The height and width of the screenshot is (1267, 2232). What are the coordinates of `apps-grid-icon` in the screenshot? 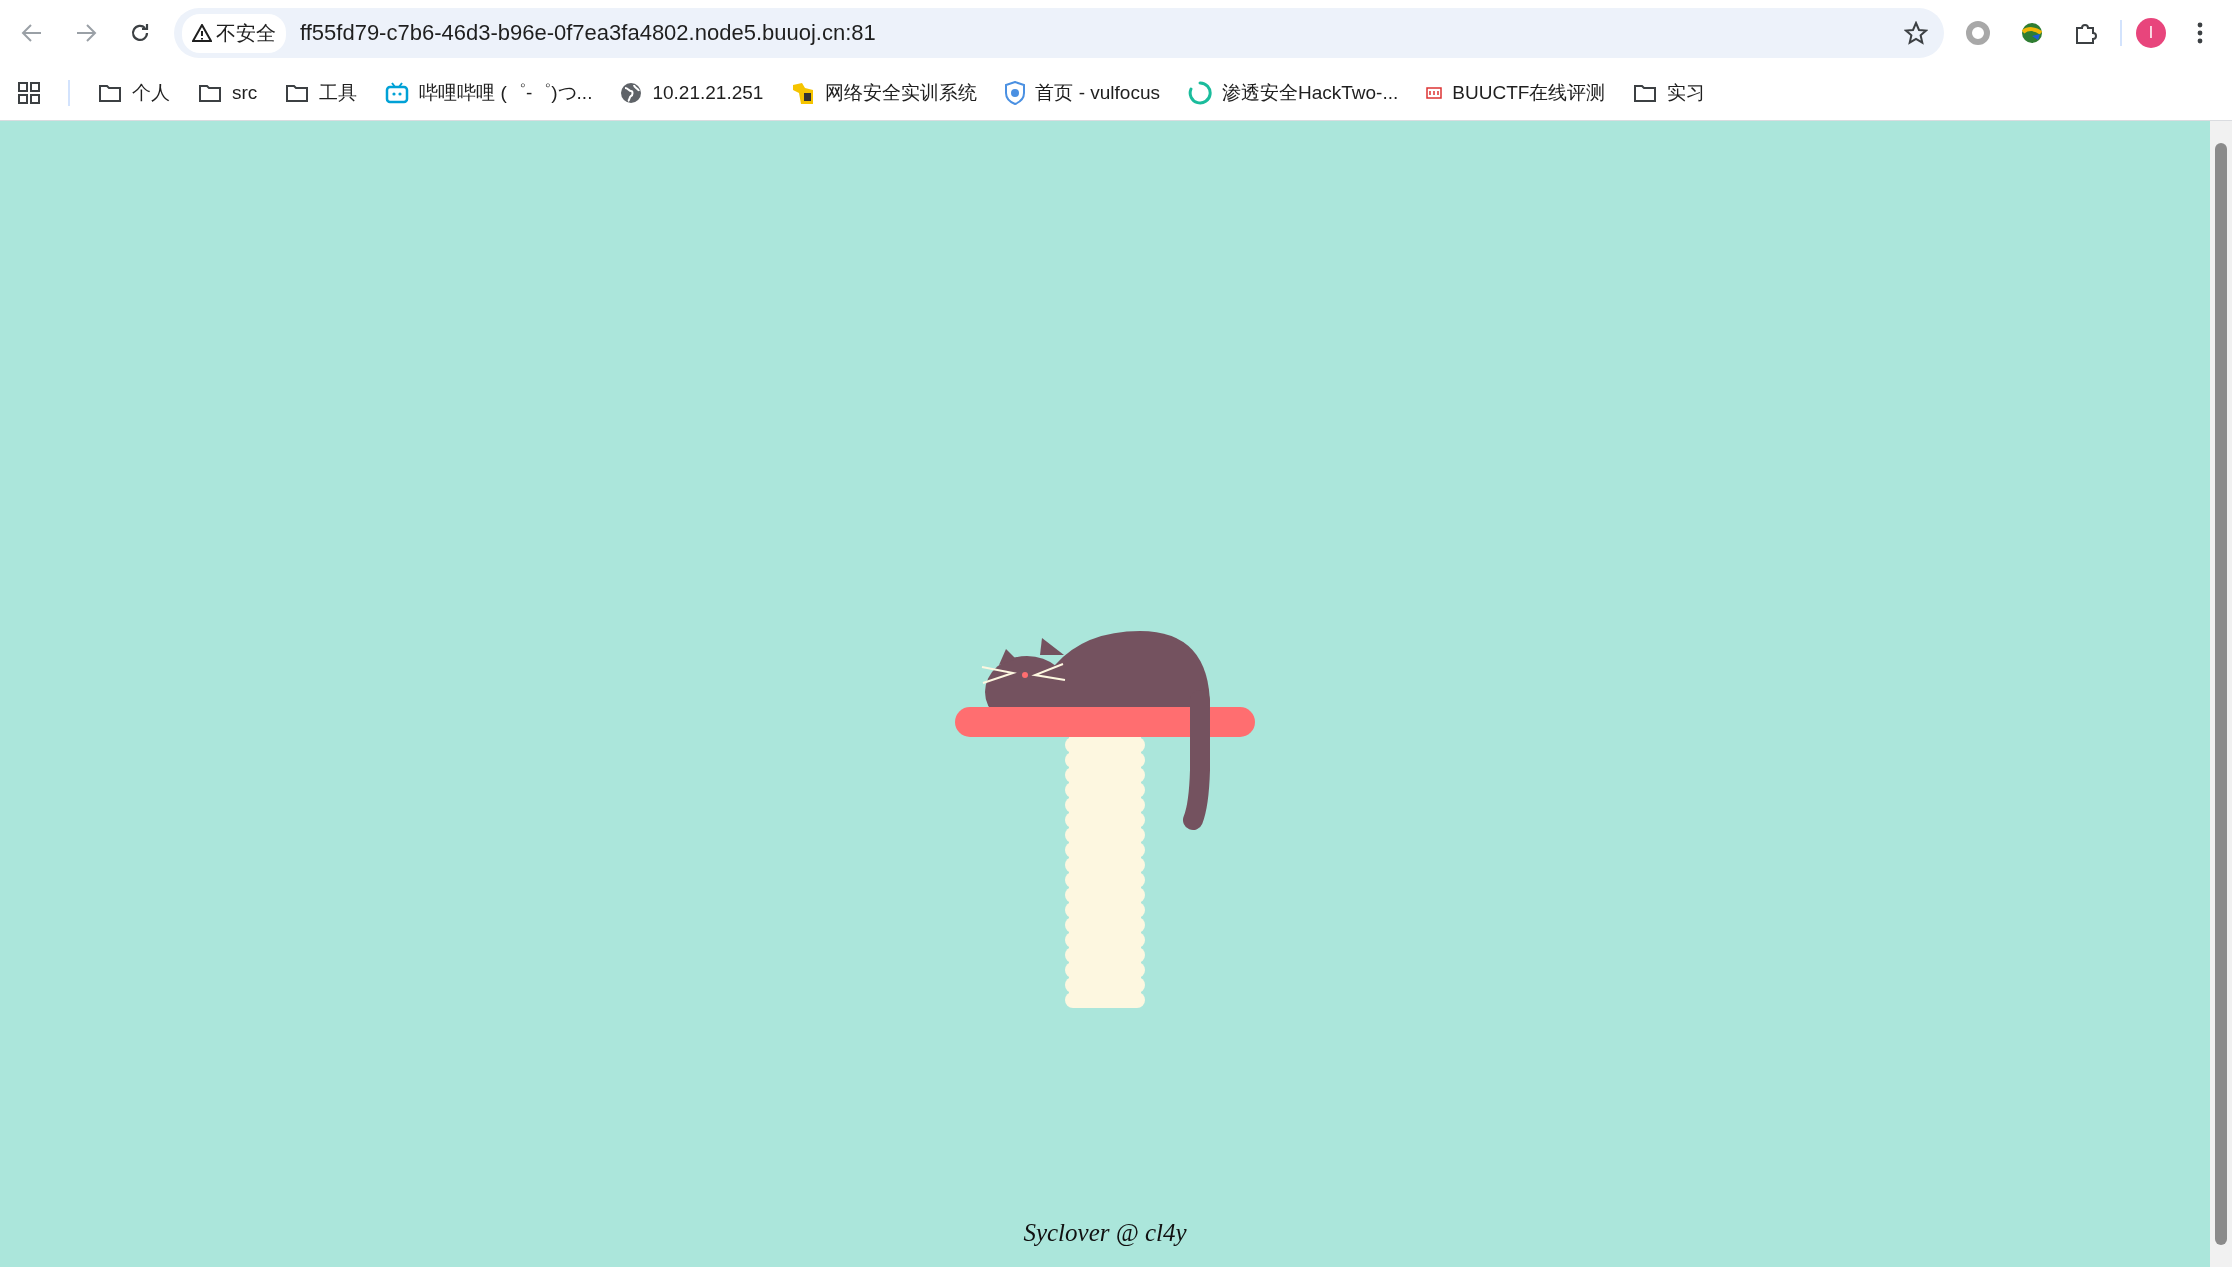 It's located at (29, 93).